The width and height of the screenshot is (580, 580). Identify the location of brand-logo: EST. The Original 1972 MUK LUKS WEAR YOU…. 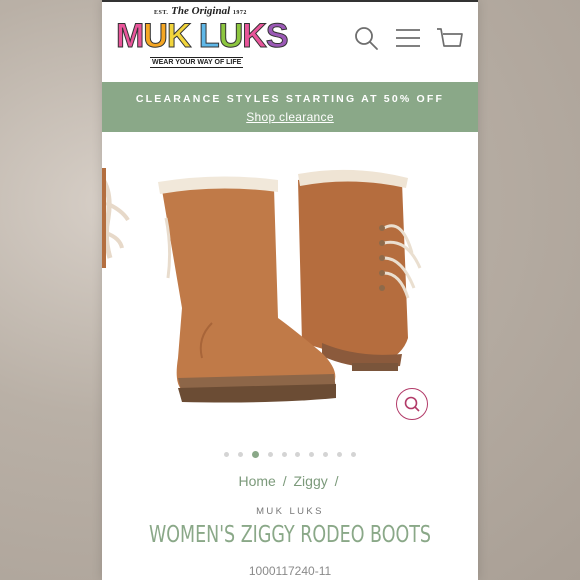
(202, 38).